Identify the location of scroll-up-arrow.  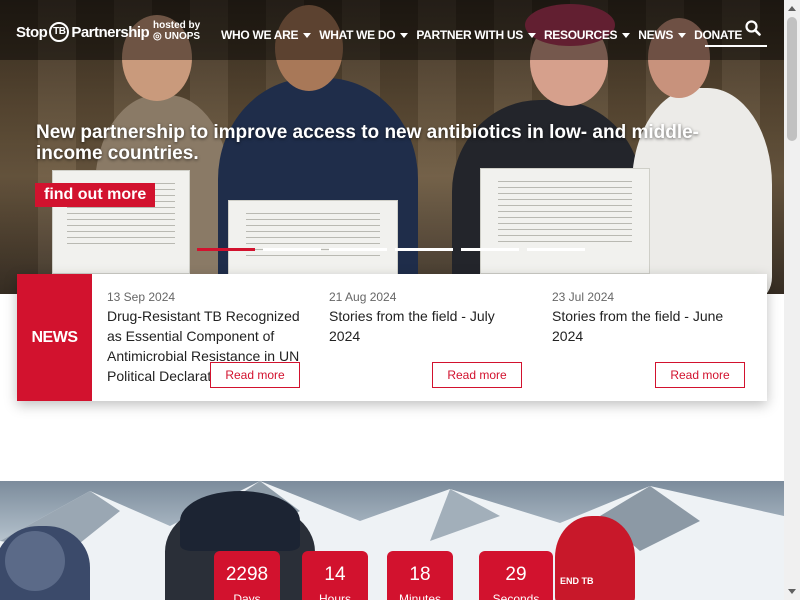
(792, 8).